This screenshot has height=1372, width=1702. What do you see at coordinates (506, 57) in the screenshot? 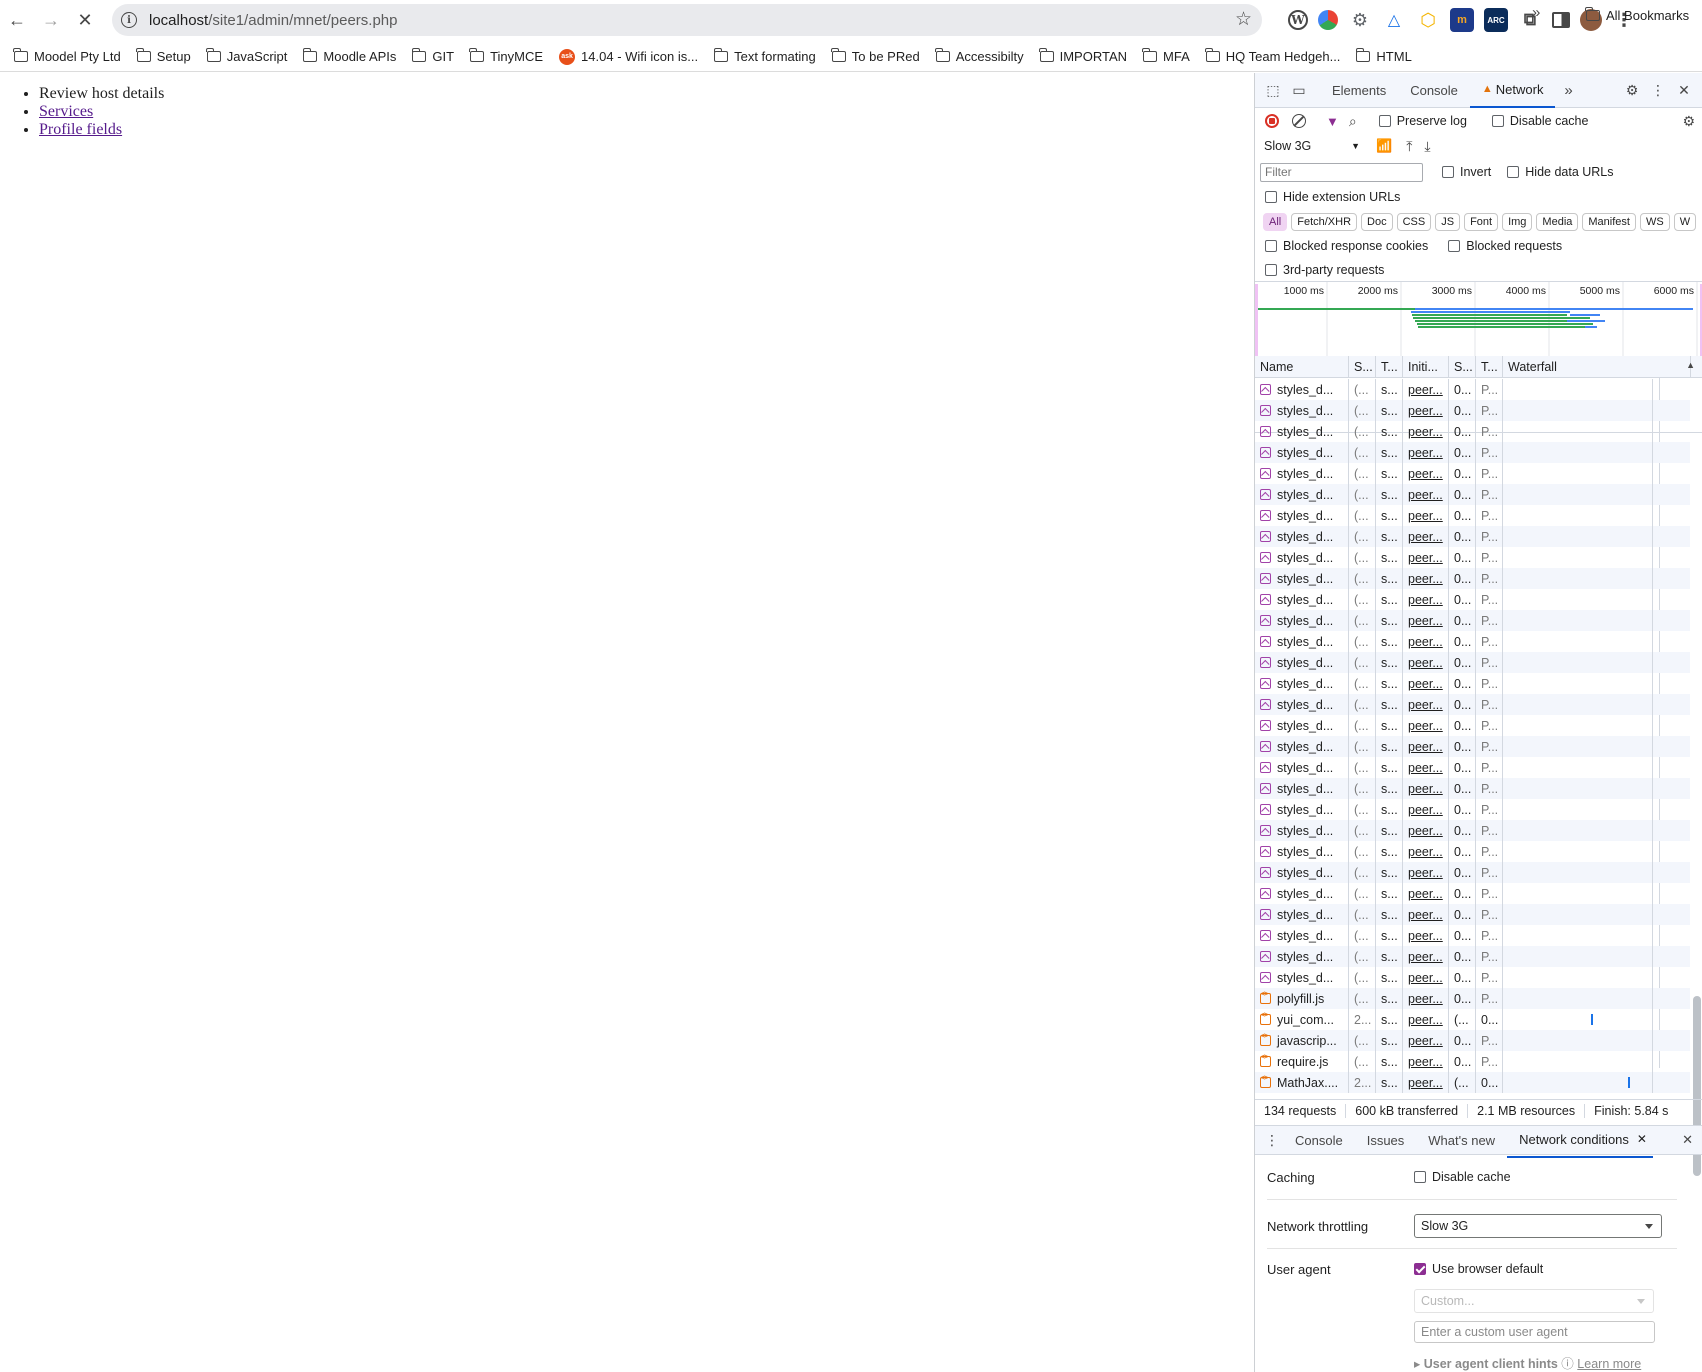
I see `bookmark-item: TinyMCE` at bounding box center [506, 57].